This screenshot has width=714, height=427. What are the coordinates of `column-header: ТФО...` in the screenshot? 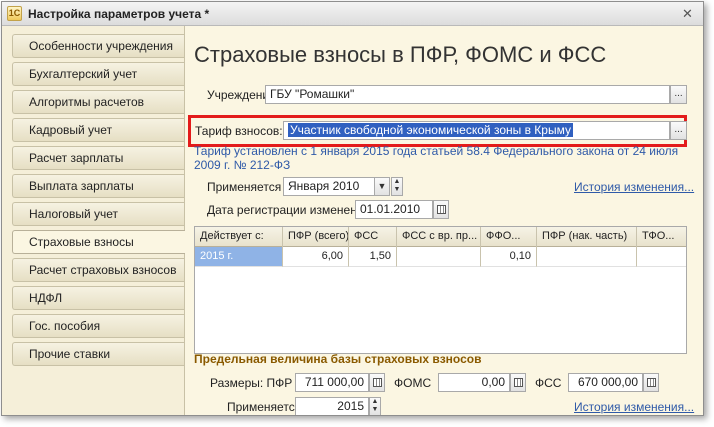 It's located at (661, 237).